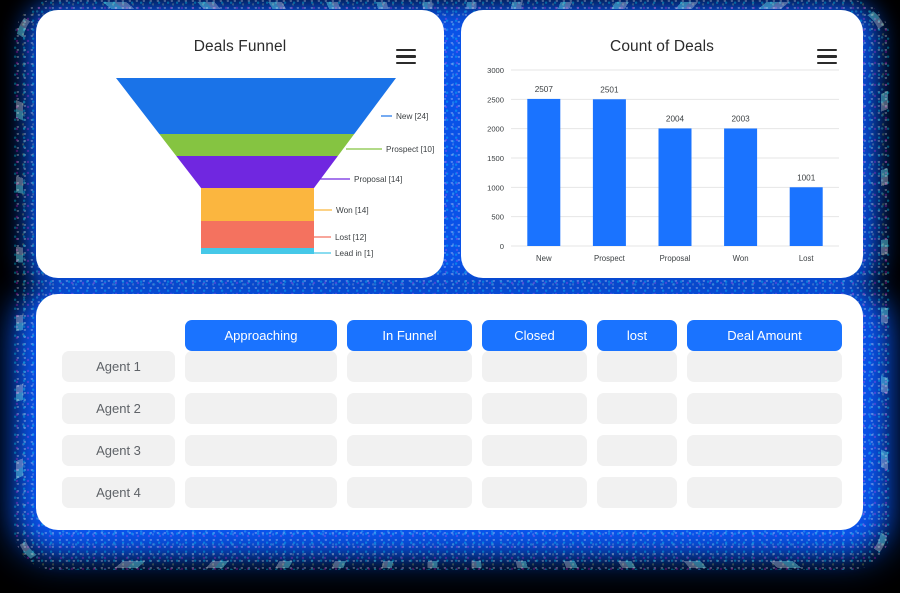 This screenshot has height=593, width=900. What do you see at coordinates (675, 118) in the screenshot?
I see `bar-value-label: 2004` at bounding box center [675, 118].